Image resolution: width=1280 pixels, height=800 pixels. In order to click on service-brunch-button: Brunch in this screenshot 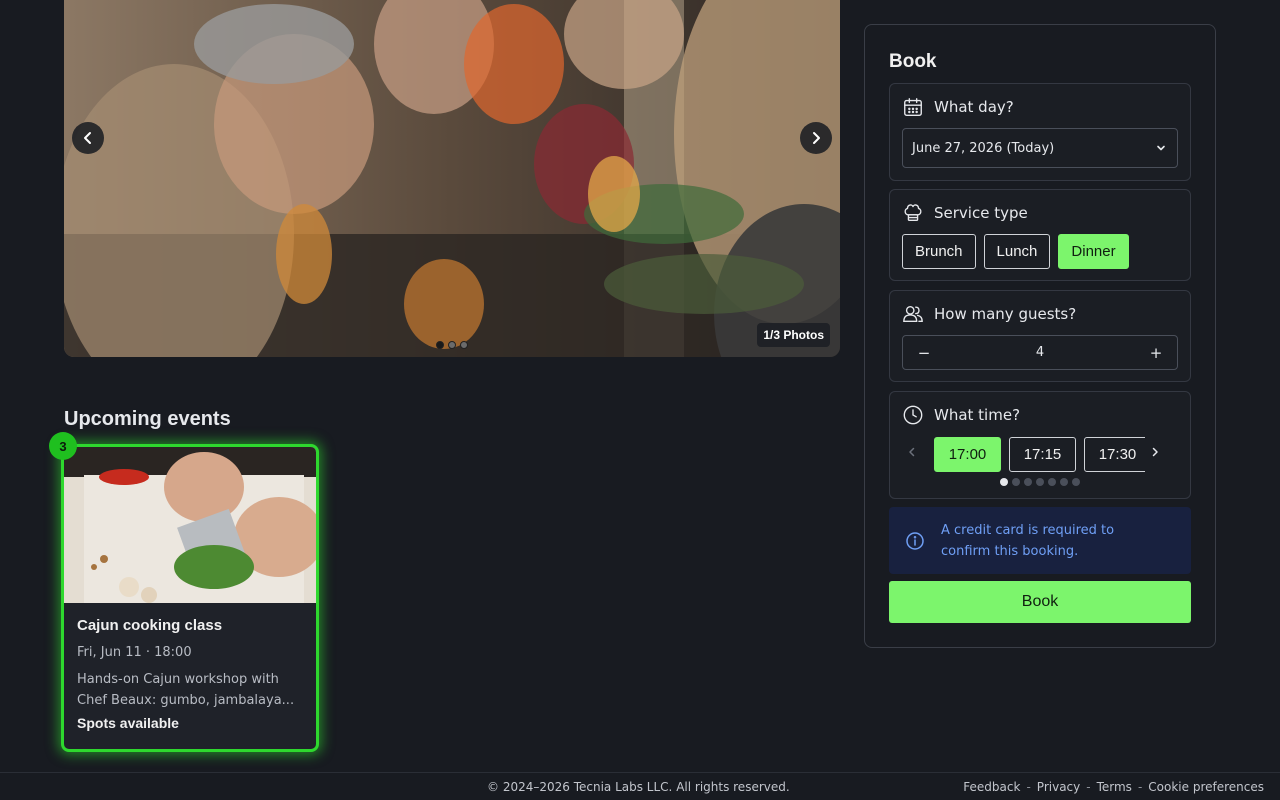, I will do `click(939, 251)`.